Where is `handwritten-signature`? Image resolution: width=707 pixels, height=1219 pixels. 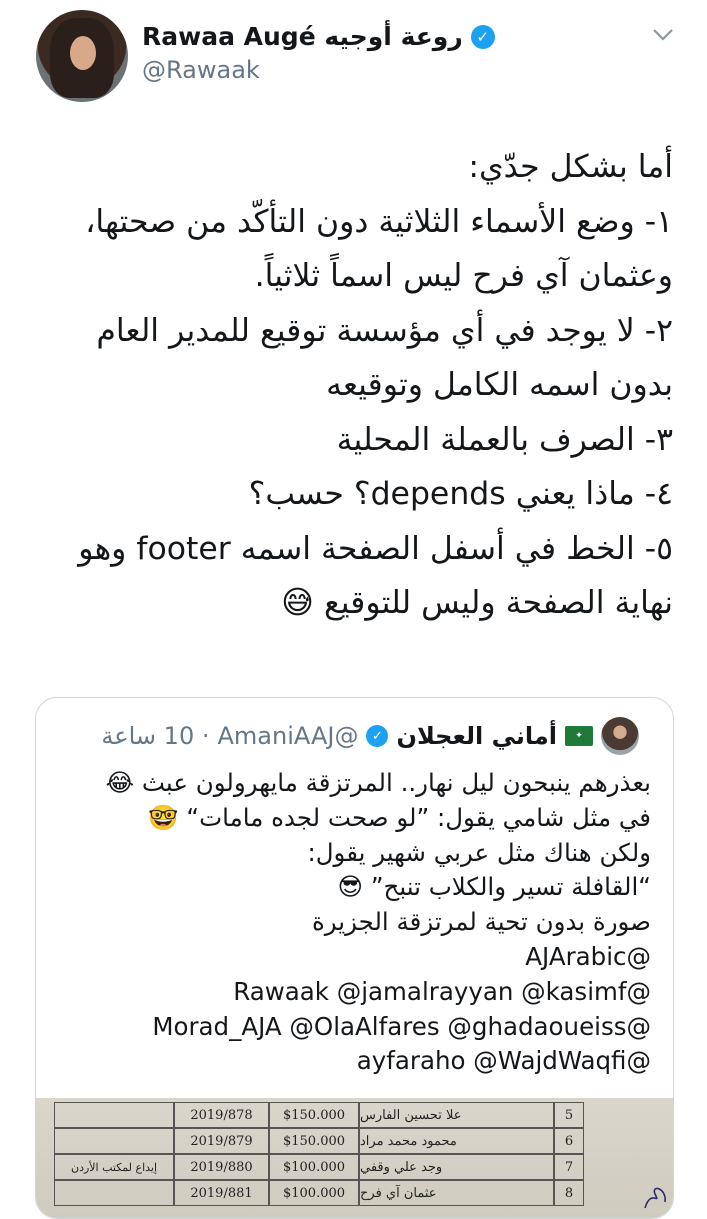
handwritten-signature is located at coordinates (655, 1198).